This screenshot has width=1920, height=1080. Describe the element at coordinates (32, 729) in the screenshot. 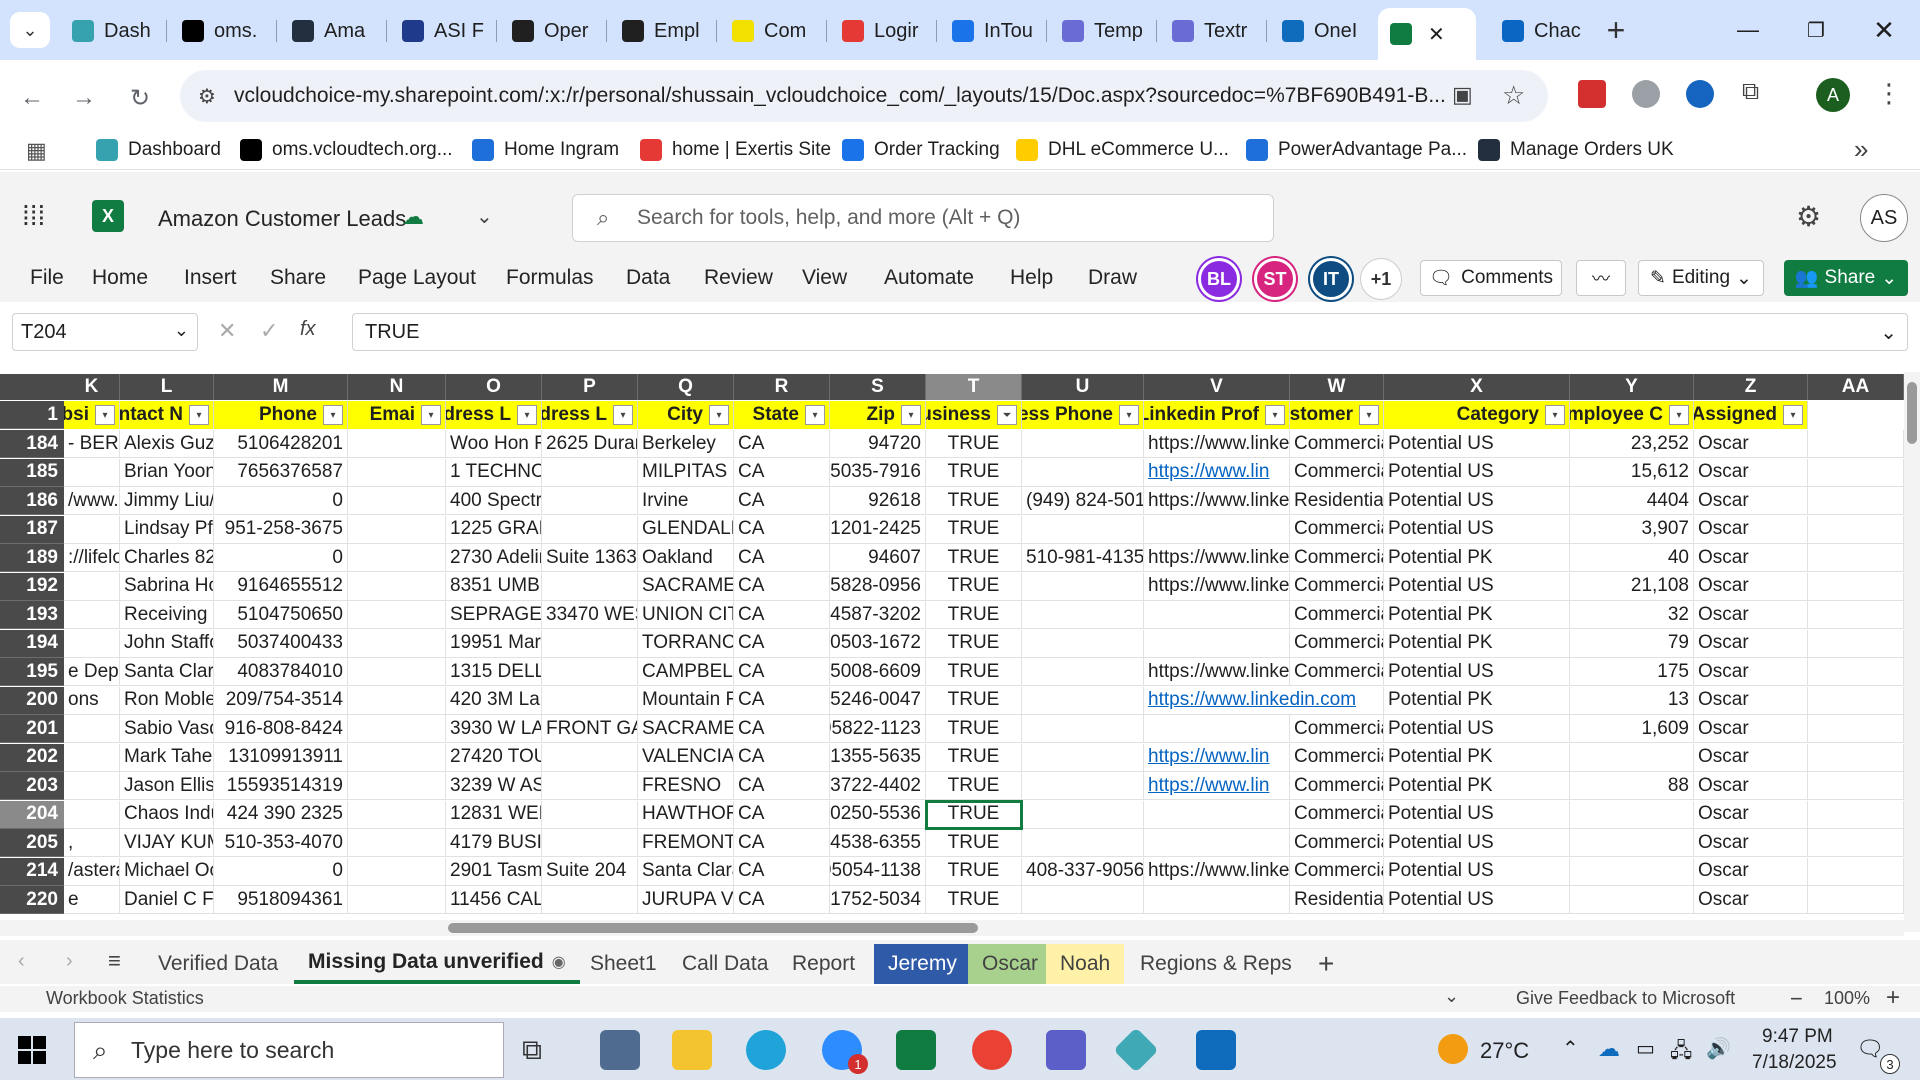

I see `row-header: 201` at that location.